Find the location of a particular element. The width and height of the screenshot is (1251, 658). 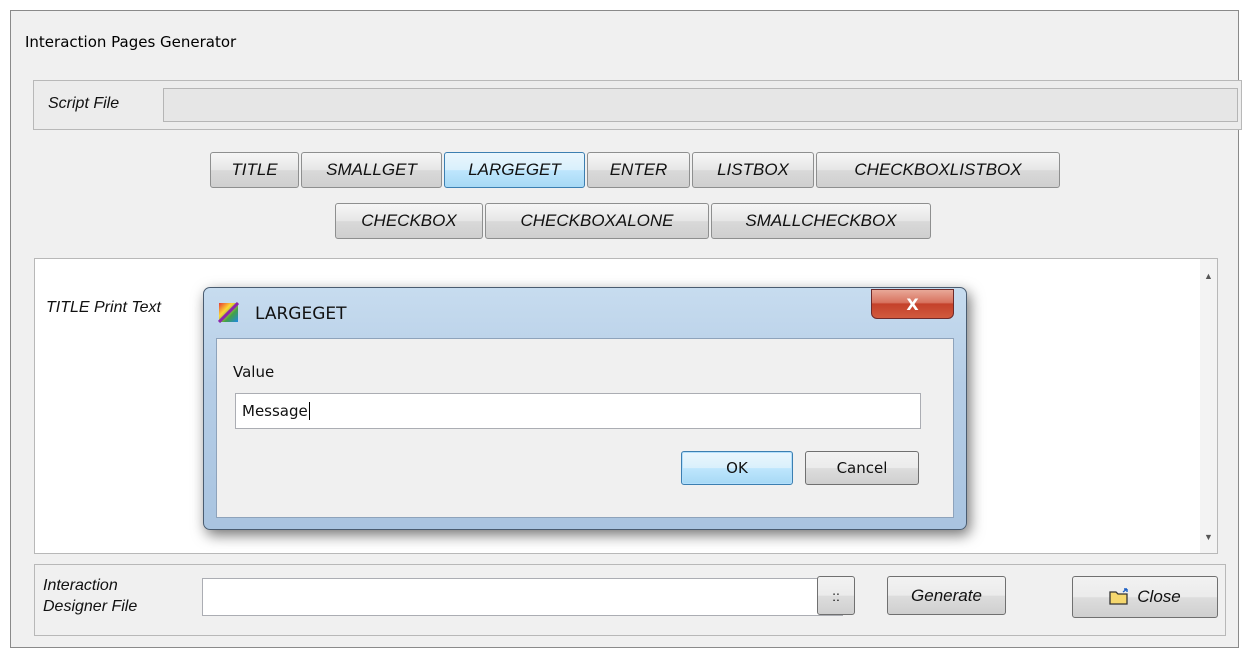

tool-button-largeget: LARGEGET is located at coordinates (514, 170).